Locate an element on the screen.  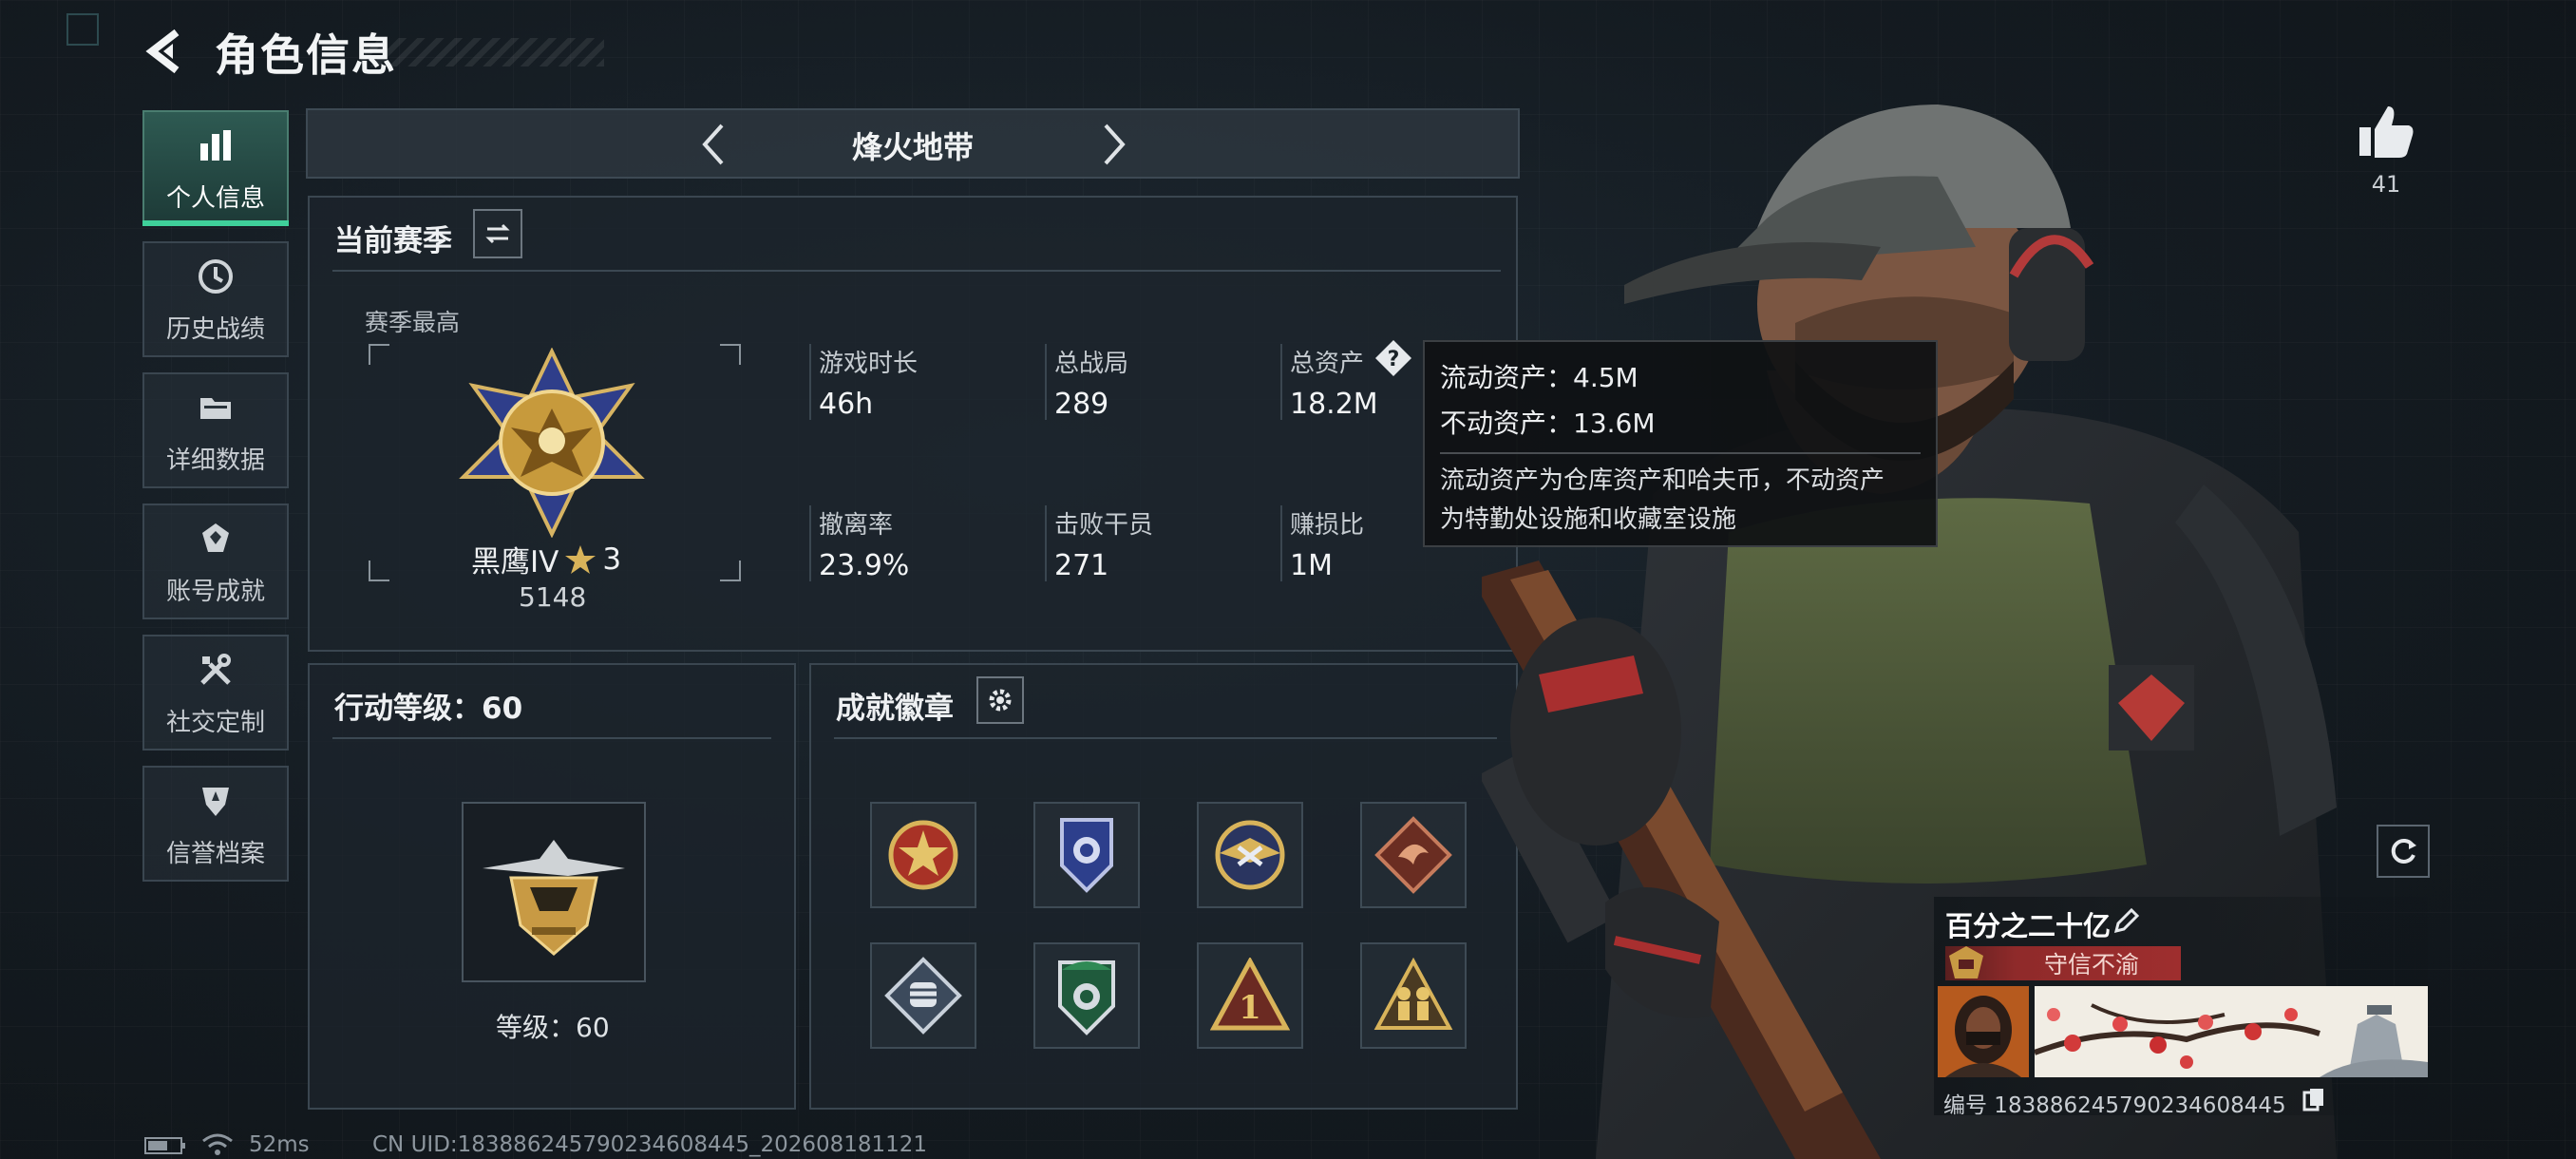
action-level-emblem is located at coordinates (554, 892).